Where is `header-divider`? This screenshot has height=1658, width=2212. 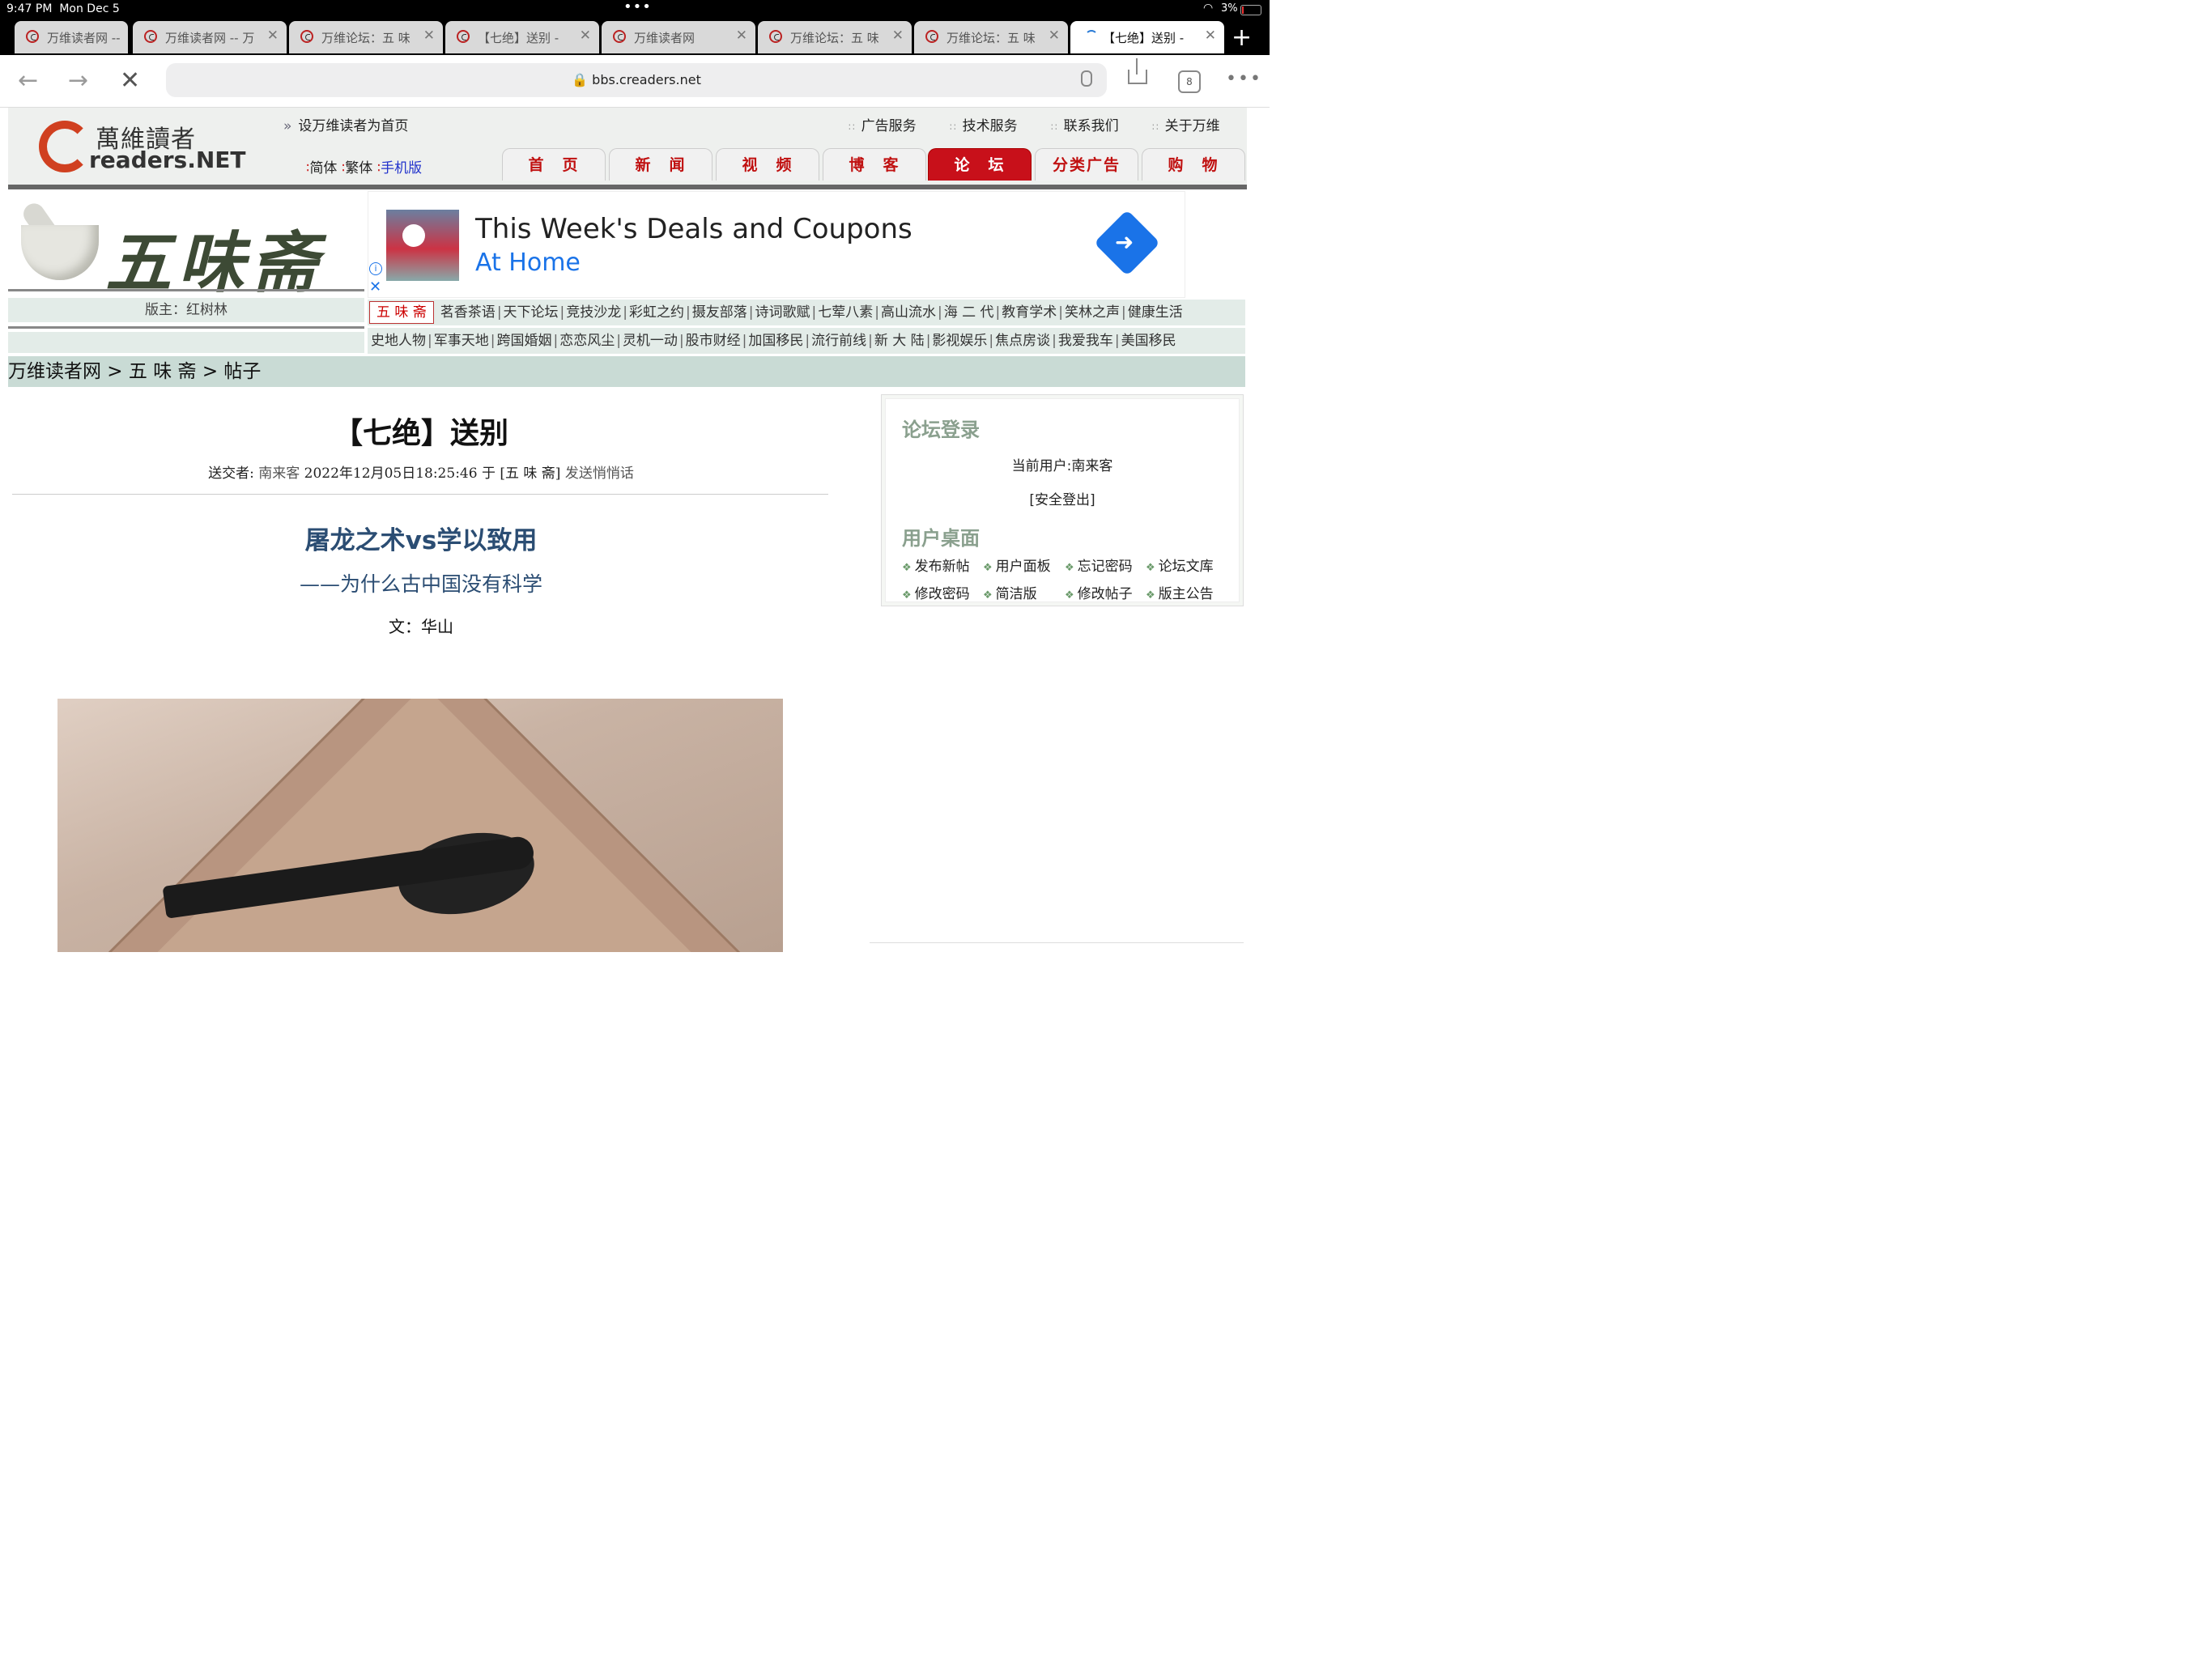
header-divider is located at coordinates (627, 187).